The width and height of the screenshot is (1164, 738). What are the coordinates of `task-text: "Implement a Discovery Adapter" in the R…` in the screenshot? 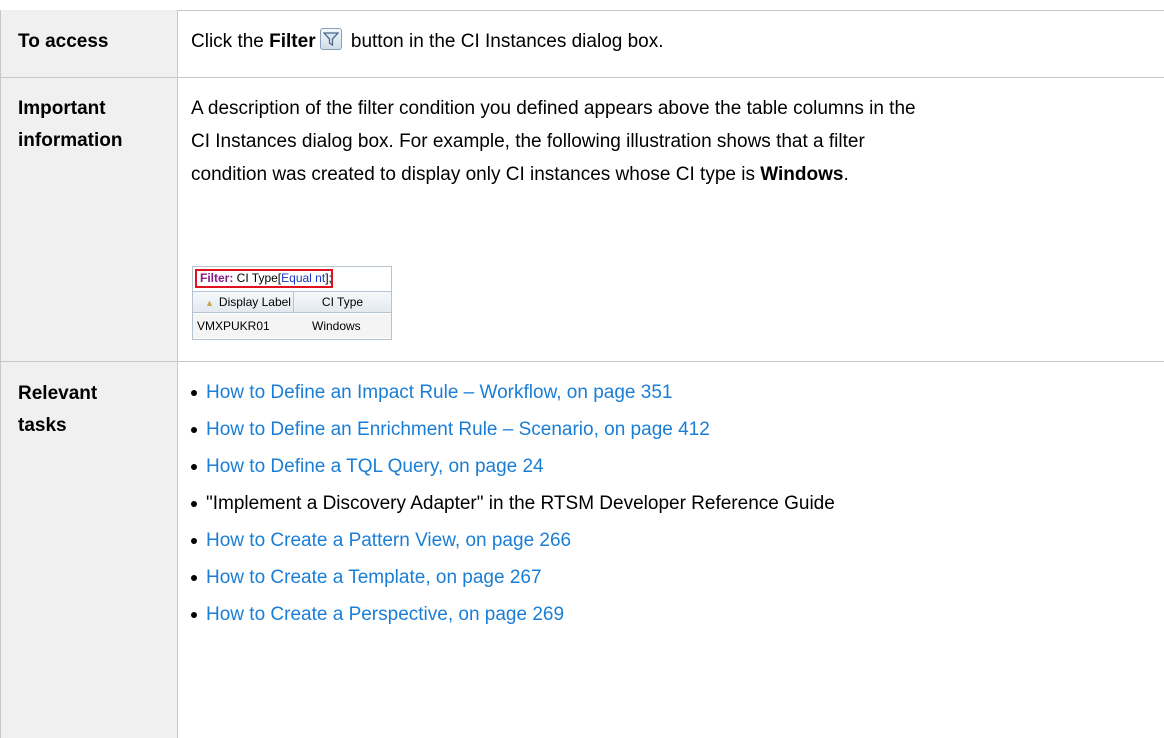 It's located at (520, 503).